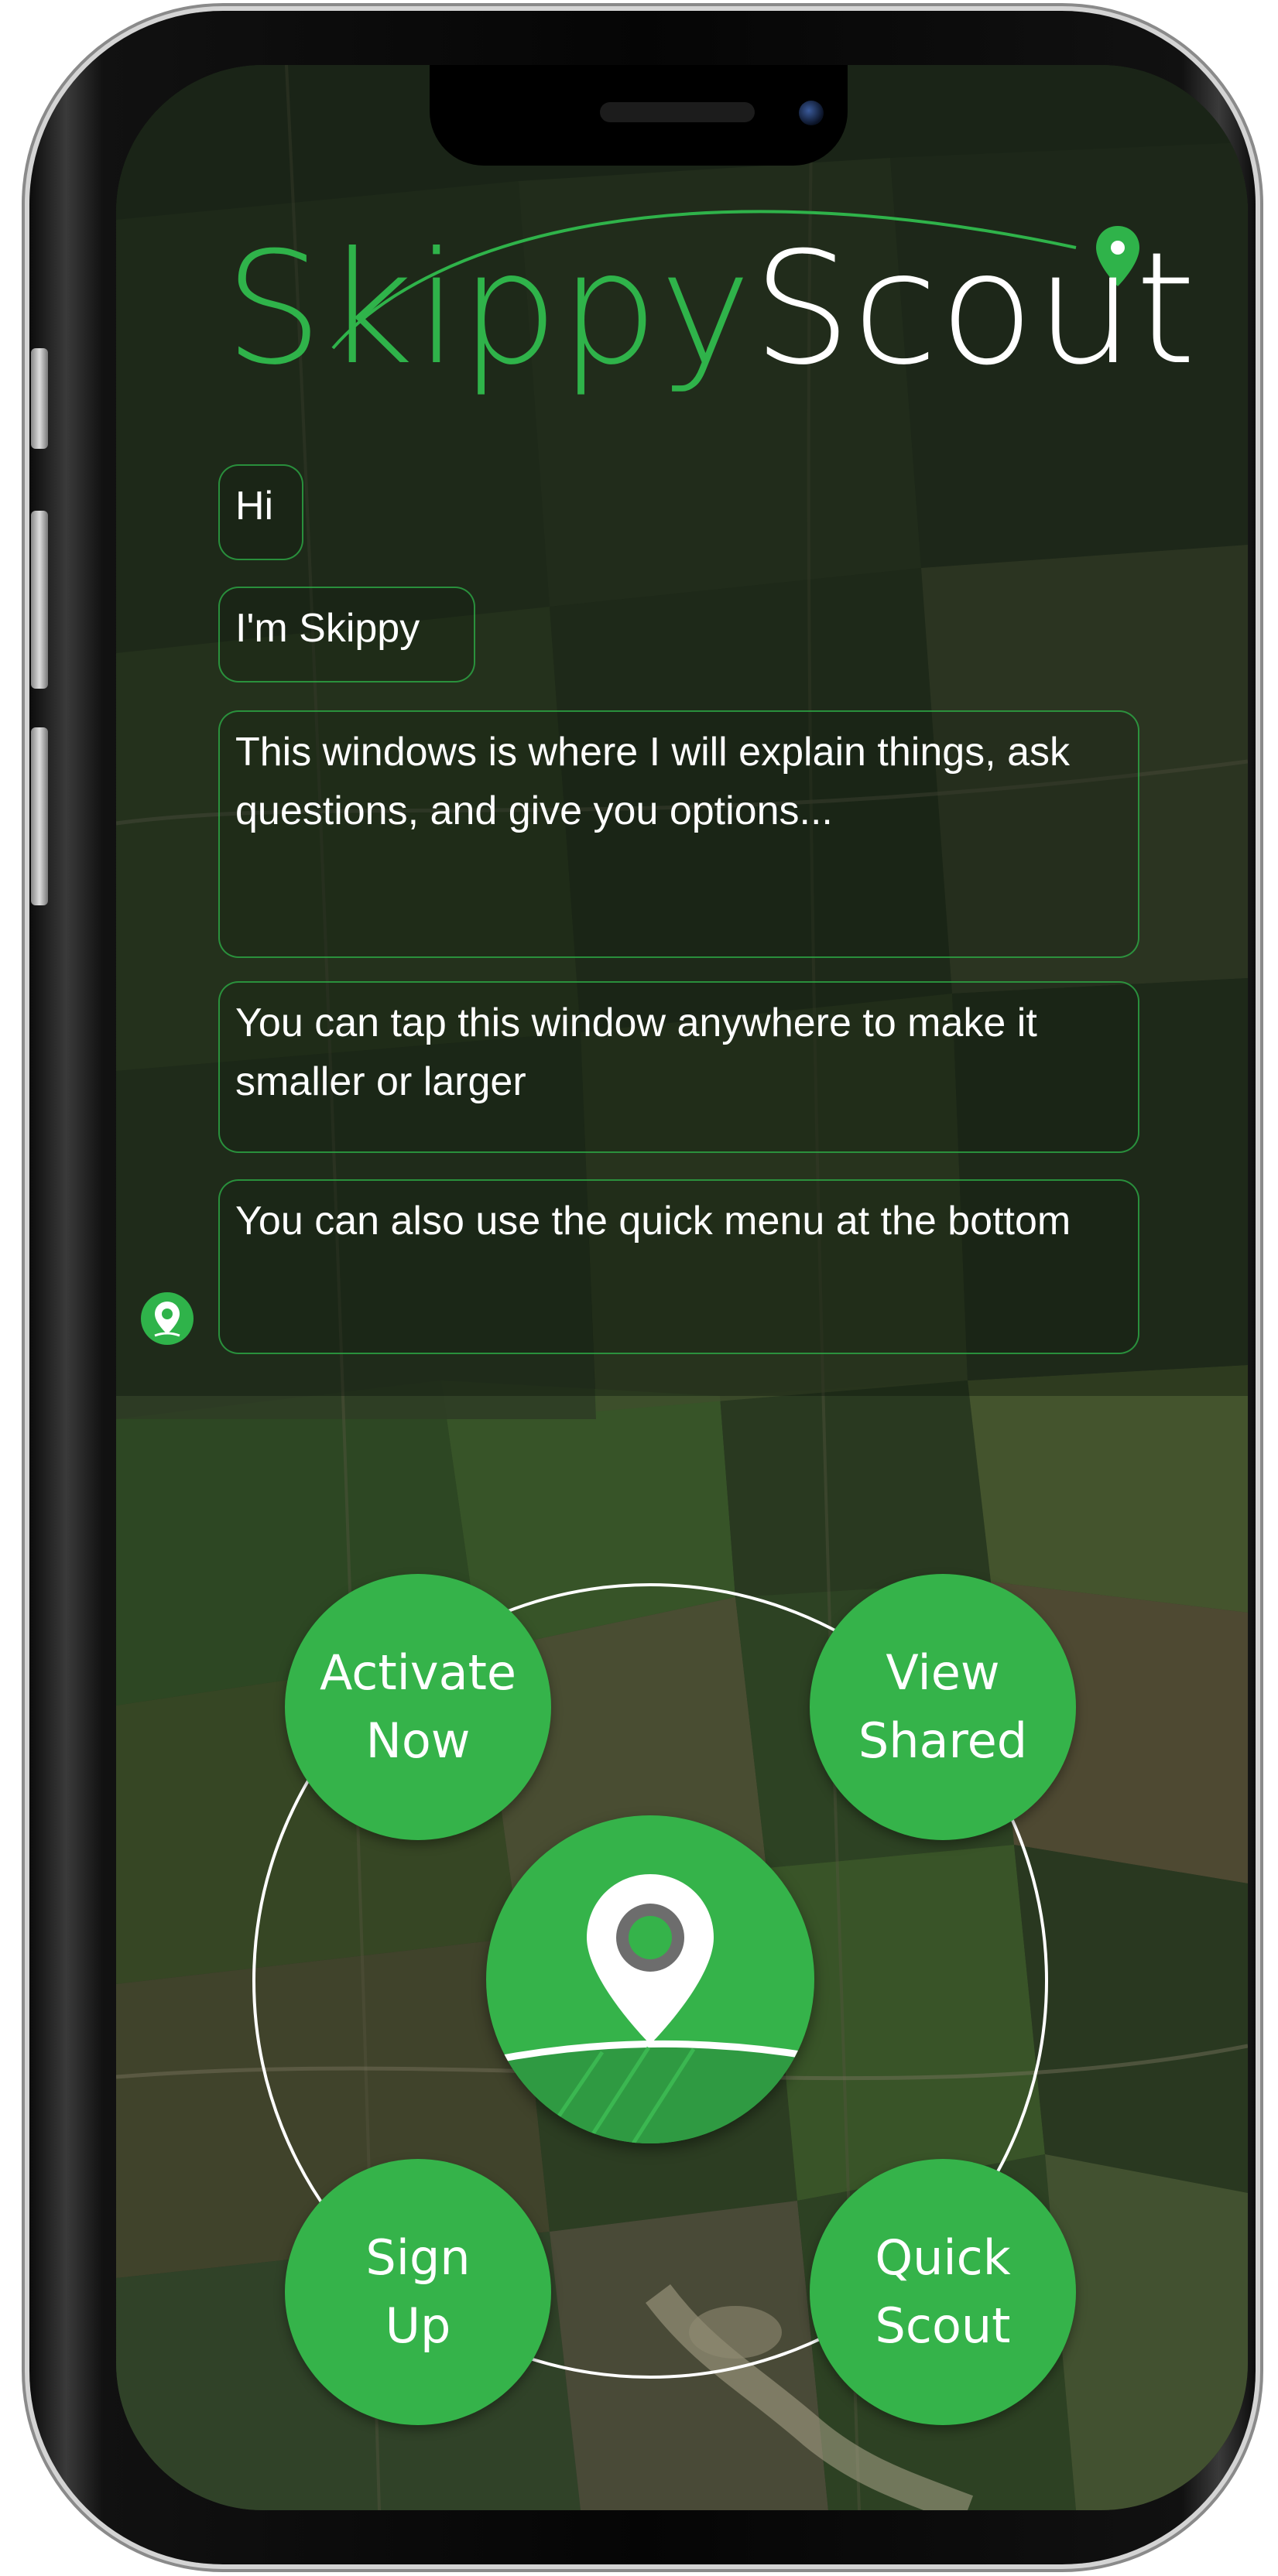  Describe the element at coordinates (418, 1707) in the screenshot. I see `activate-now-button: Activate Now` at that location.